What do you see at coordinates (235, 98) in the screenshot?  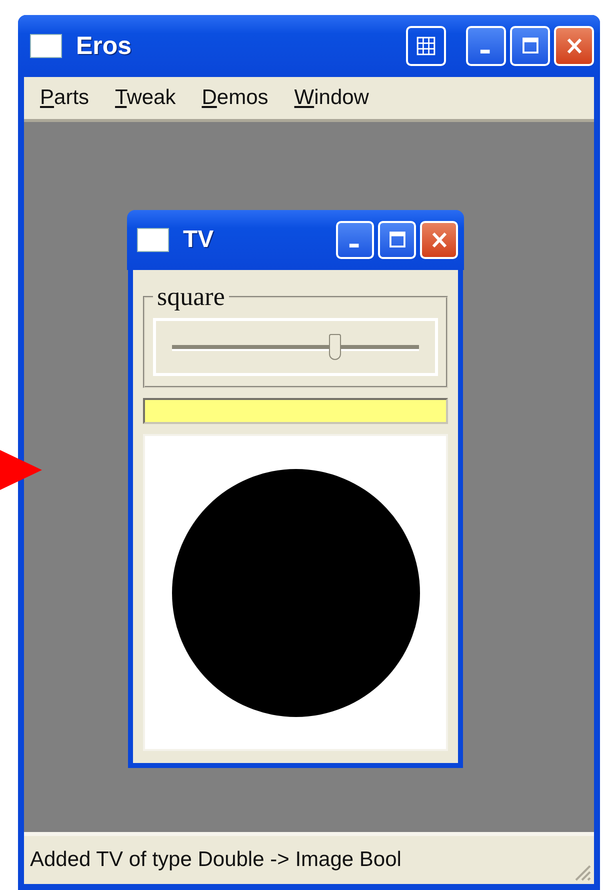 I see `menu-item: Demos` at bounding box center [235, 98].